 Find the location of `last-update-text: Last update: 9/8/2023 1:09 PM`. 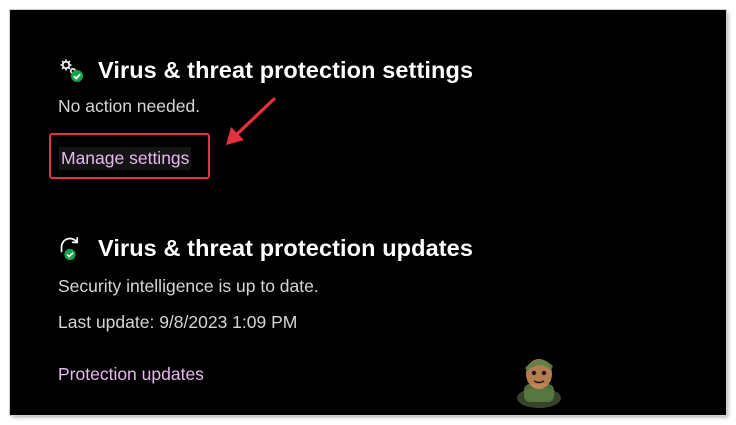

last-update-text: Last update: 9/8/2023 1:09 PM is located at coordinates (178, 322).